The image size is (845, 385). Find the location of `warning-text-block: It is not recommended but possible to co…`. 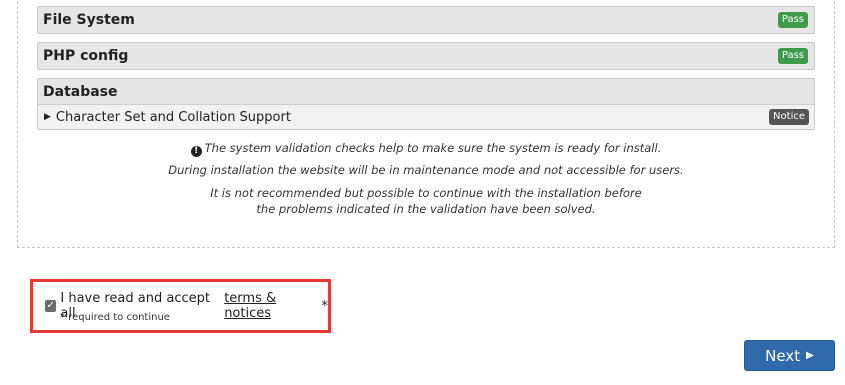

warning-text-block: It is not recommended but possible to co… is located at coordinates (426, 201).